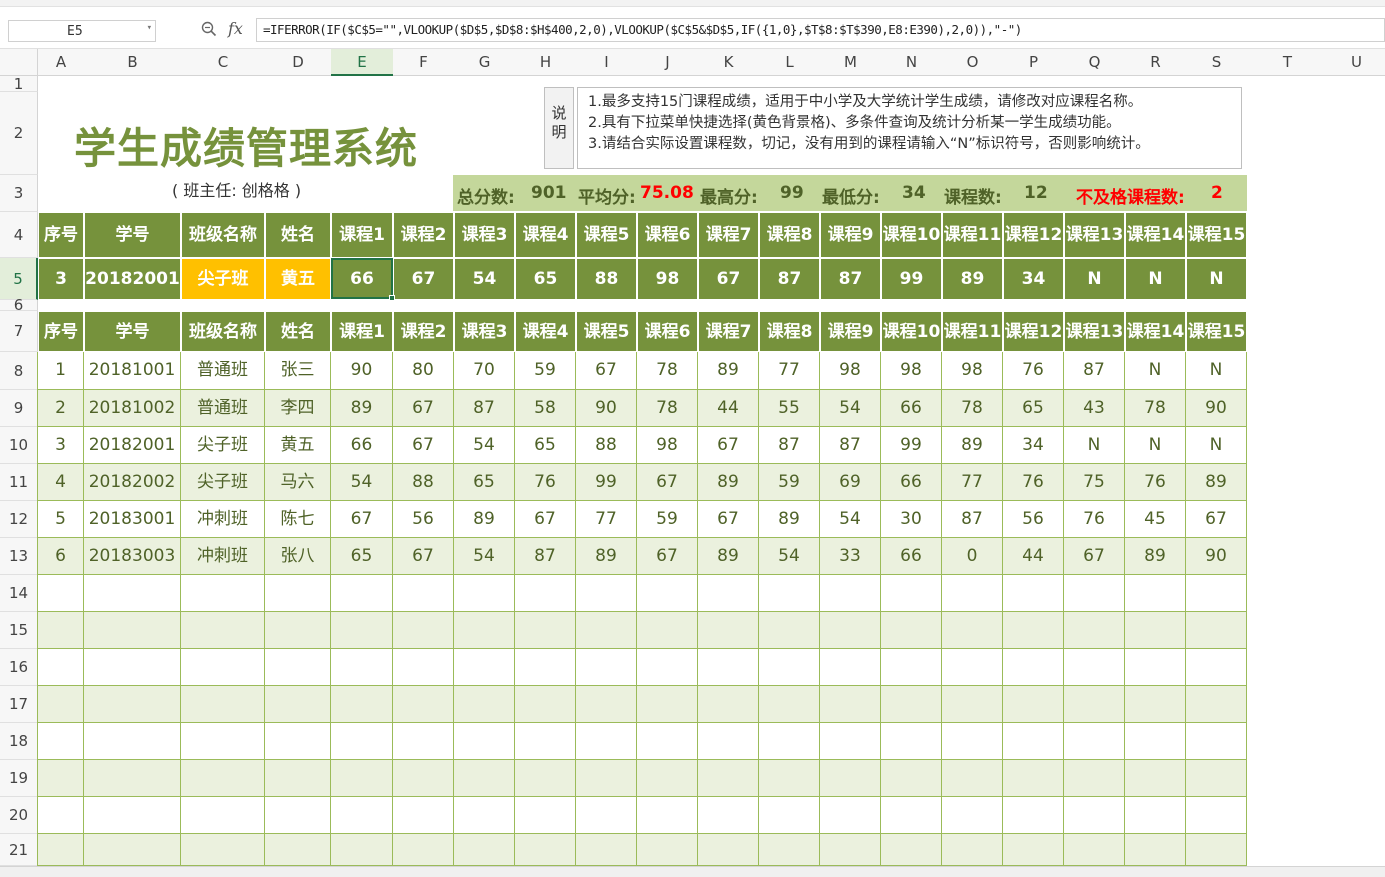  Describe the element at coordinates (484, 331) in the screenshot. I see `table-header-cell: 课程3` at that location.